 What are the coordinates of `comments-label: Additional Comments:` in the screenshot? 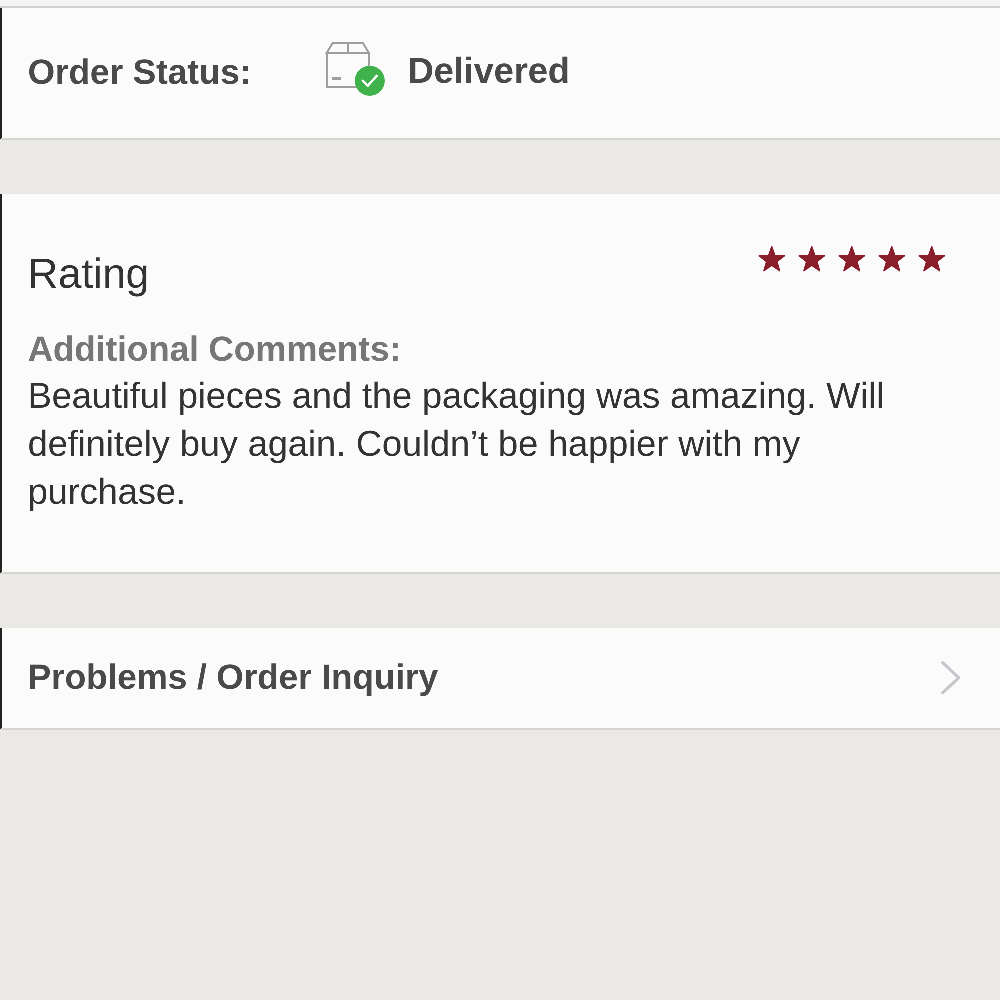 It's located at (215, 350).